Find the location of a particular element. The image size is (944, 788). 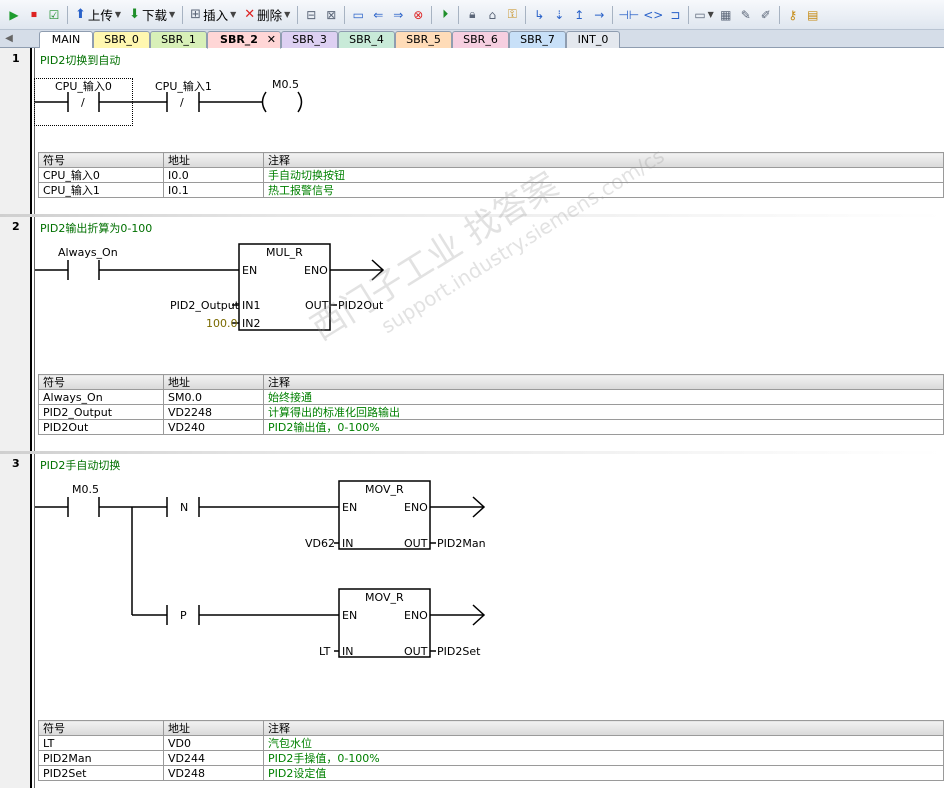

contact-operand: Always_On is located at coordinates (88, 252).